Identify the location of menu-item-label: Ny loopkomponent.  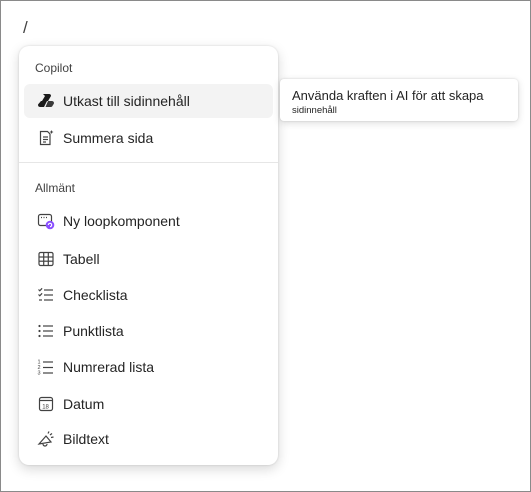
(121, 221).